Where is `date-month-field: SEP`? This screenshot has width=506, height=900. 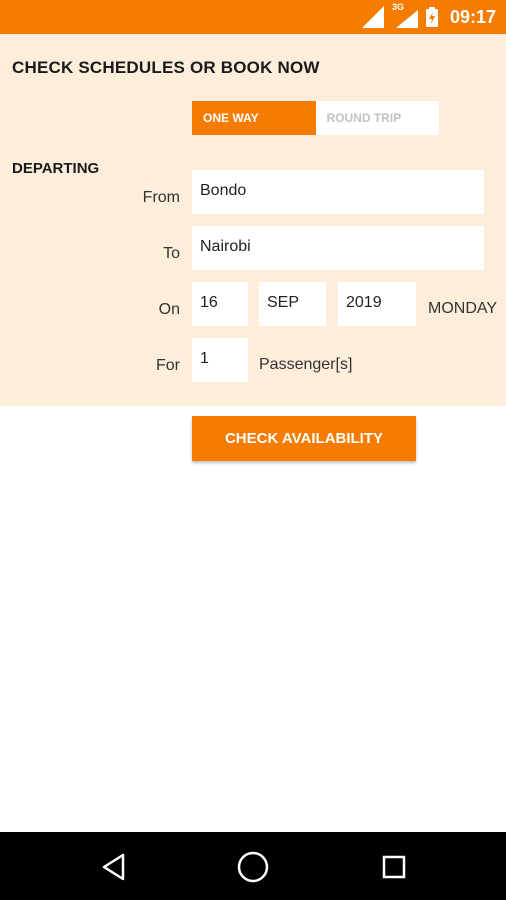 date-month-field: SEP is located at coordinates (292, 304).